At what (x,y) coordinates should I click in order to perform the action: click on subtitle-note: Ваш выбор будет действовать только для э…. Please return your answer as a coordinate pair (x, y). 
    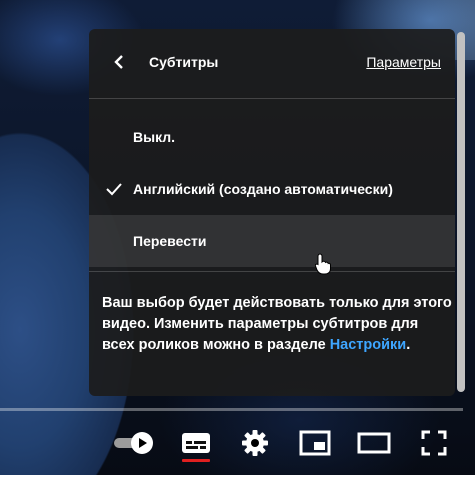
    Looking at the image, I should click on (277, 324).